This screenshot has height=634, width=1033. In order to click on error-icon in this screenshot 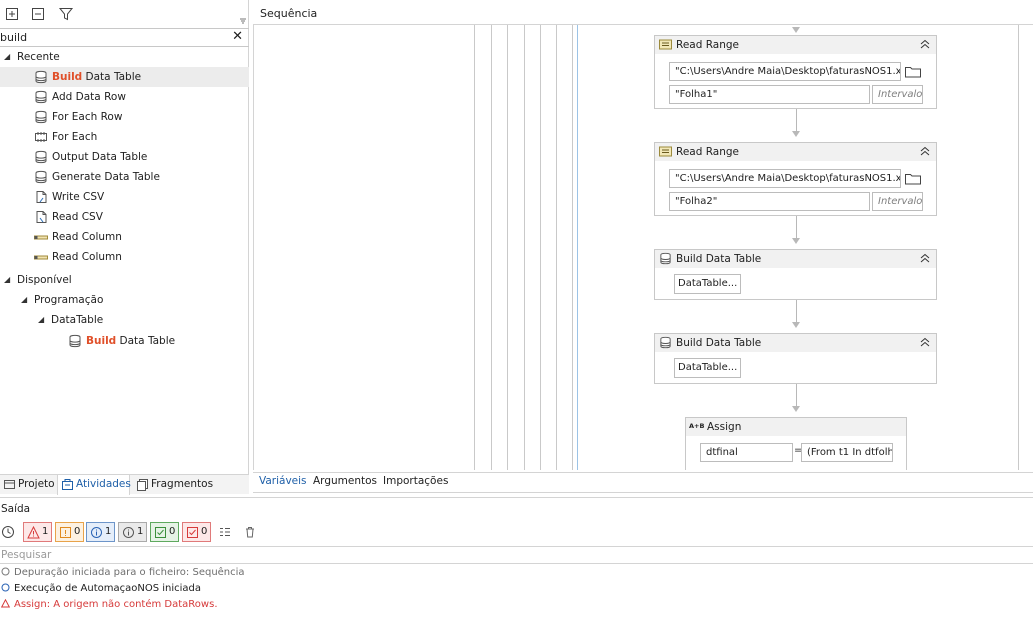, I will do `click(33, 532)`.